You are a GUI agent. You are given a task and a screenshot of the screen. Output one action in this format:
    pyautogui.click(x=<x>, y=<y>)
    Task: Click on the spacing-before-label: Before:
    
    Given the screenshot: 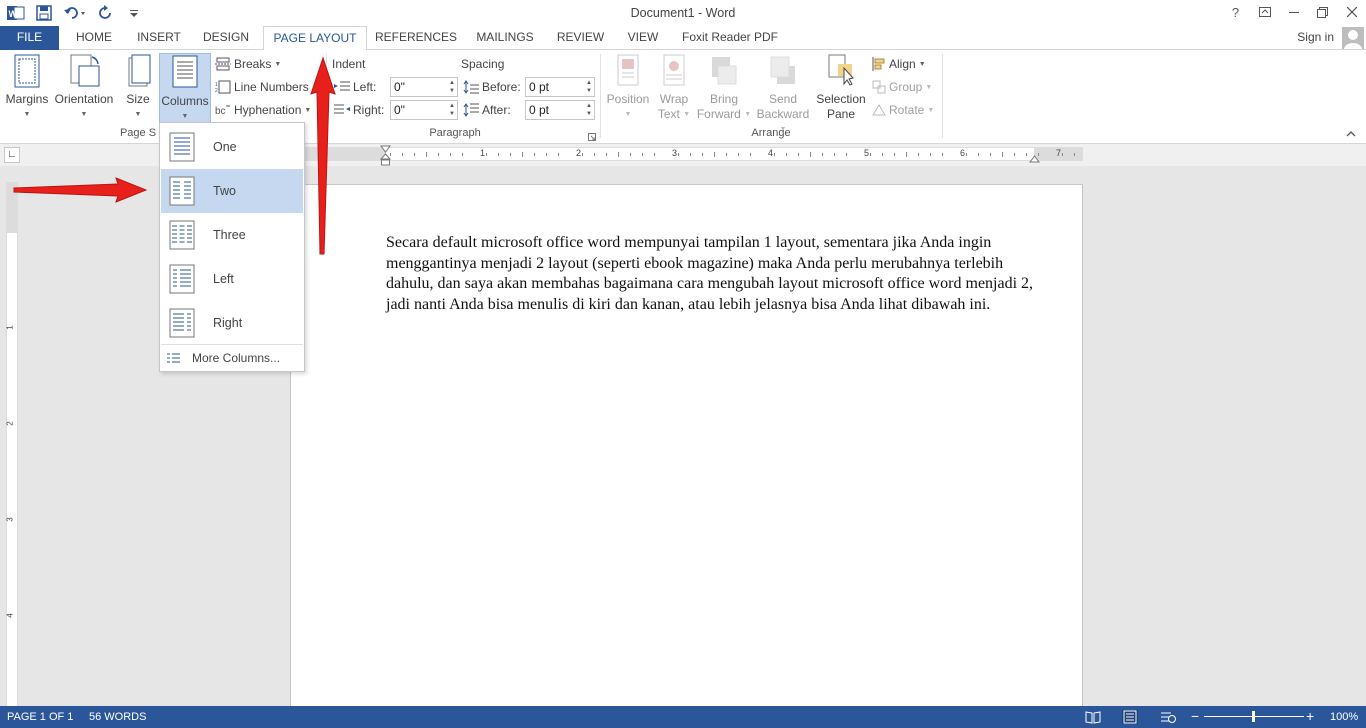 What is the action you would take?
    pyautogui.click(x=492, y=87)
    